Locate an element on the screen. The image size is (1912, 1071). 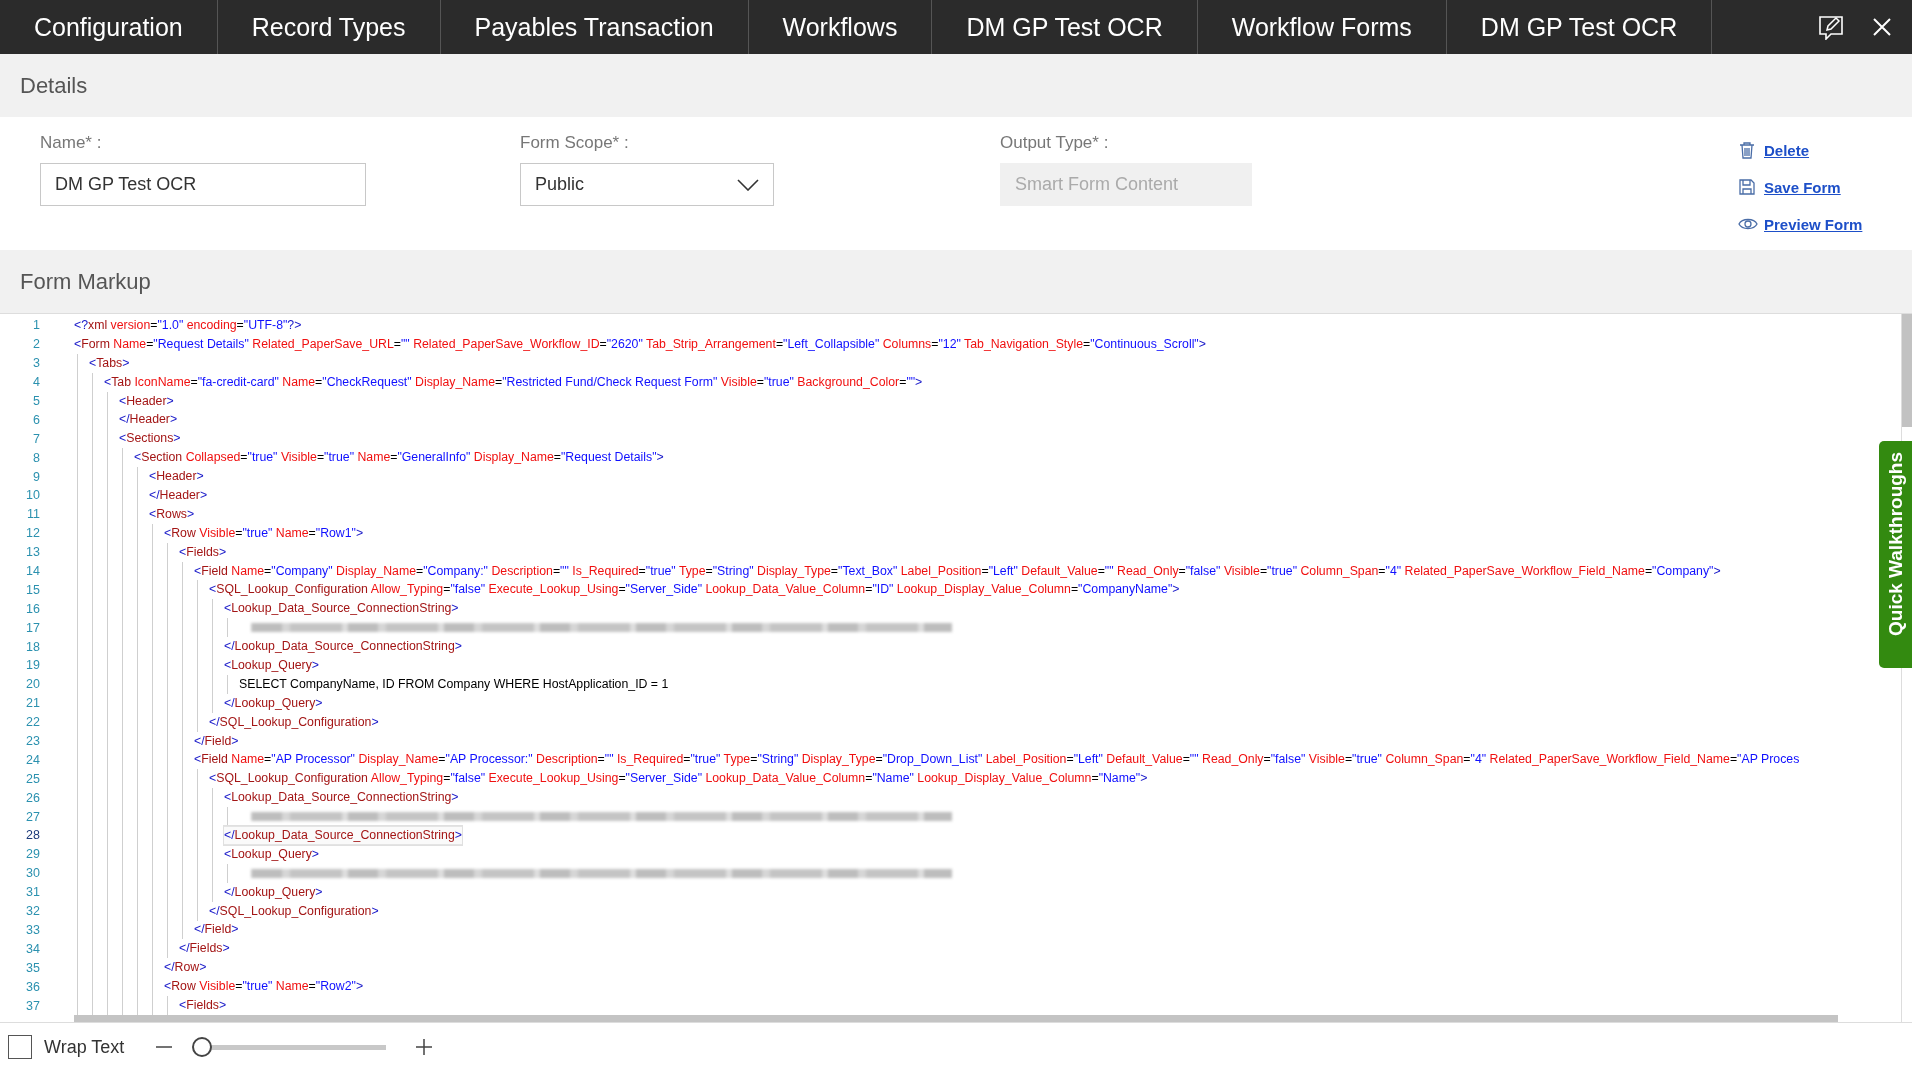
line-number: 20 is located at coordinates (32, 684).